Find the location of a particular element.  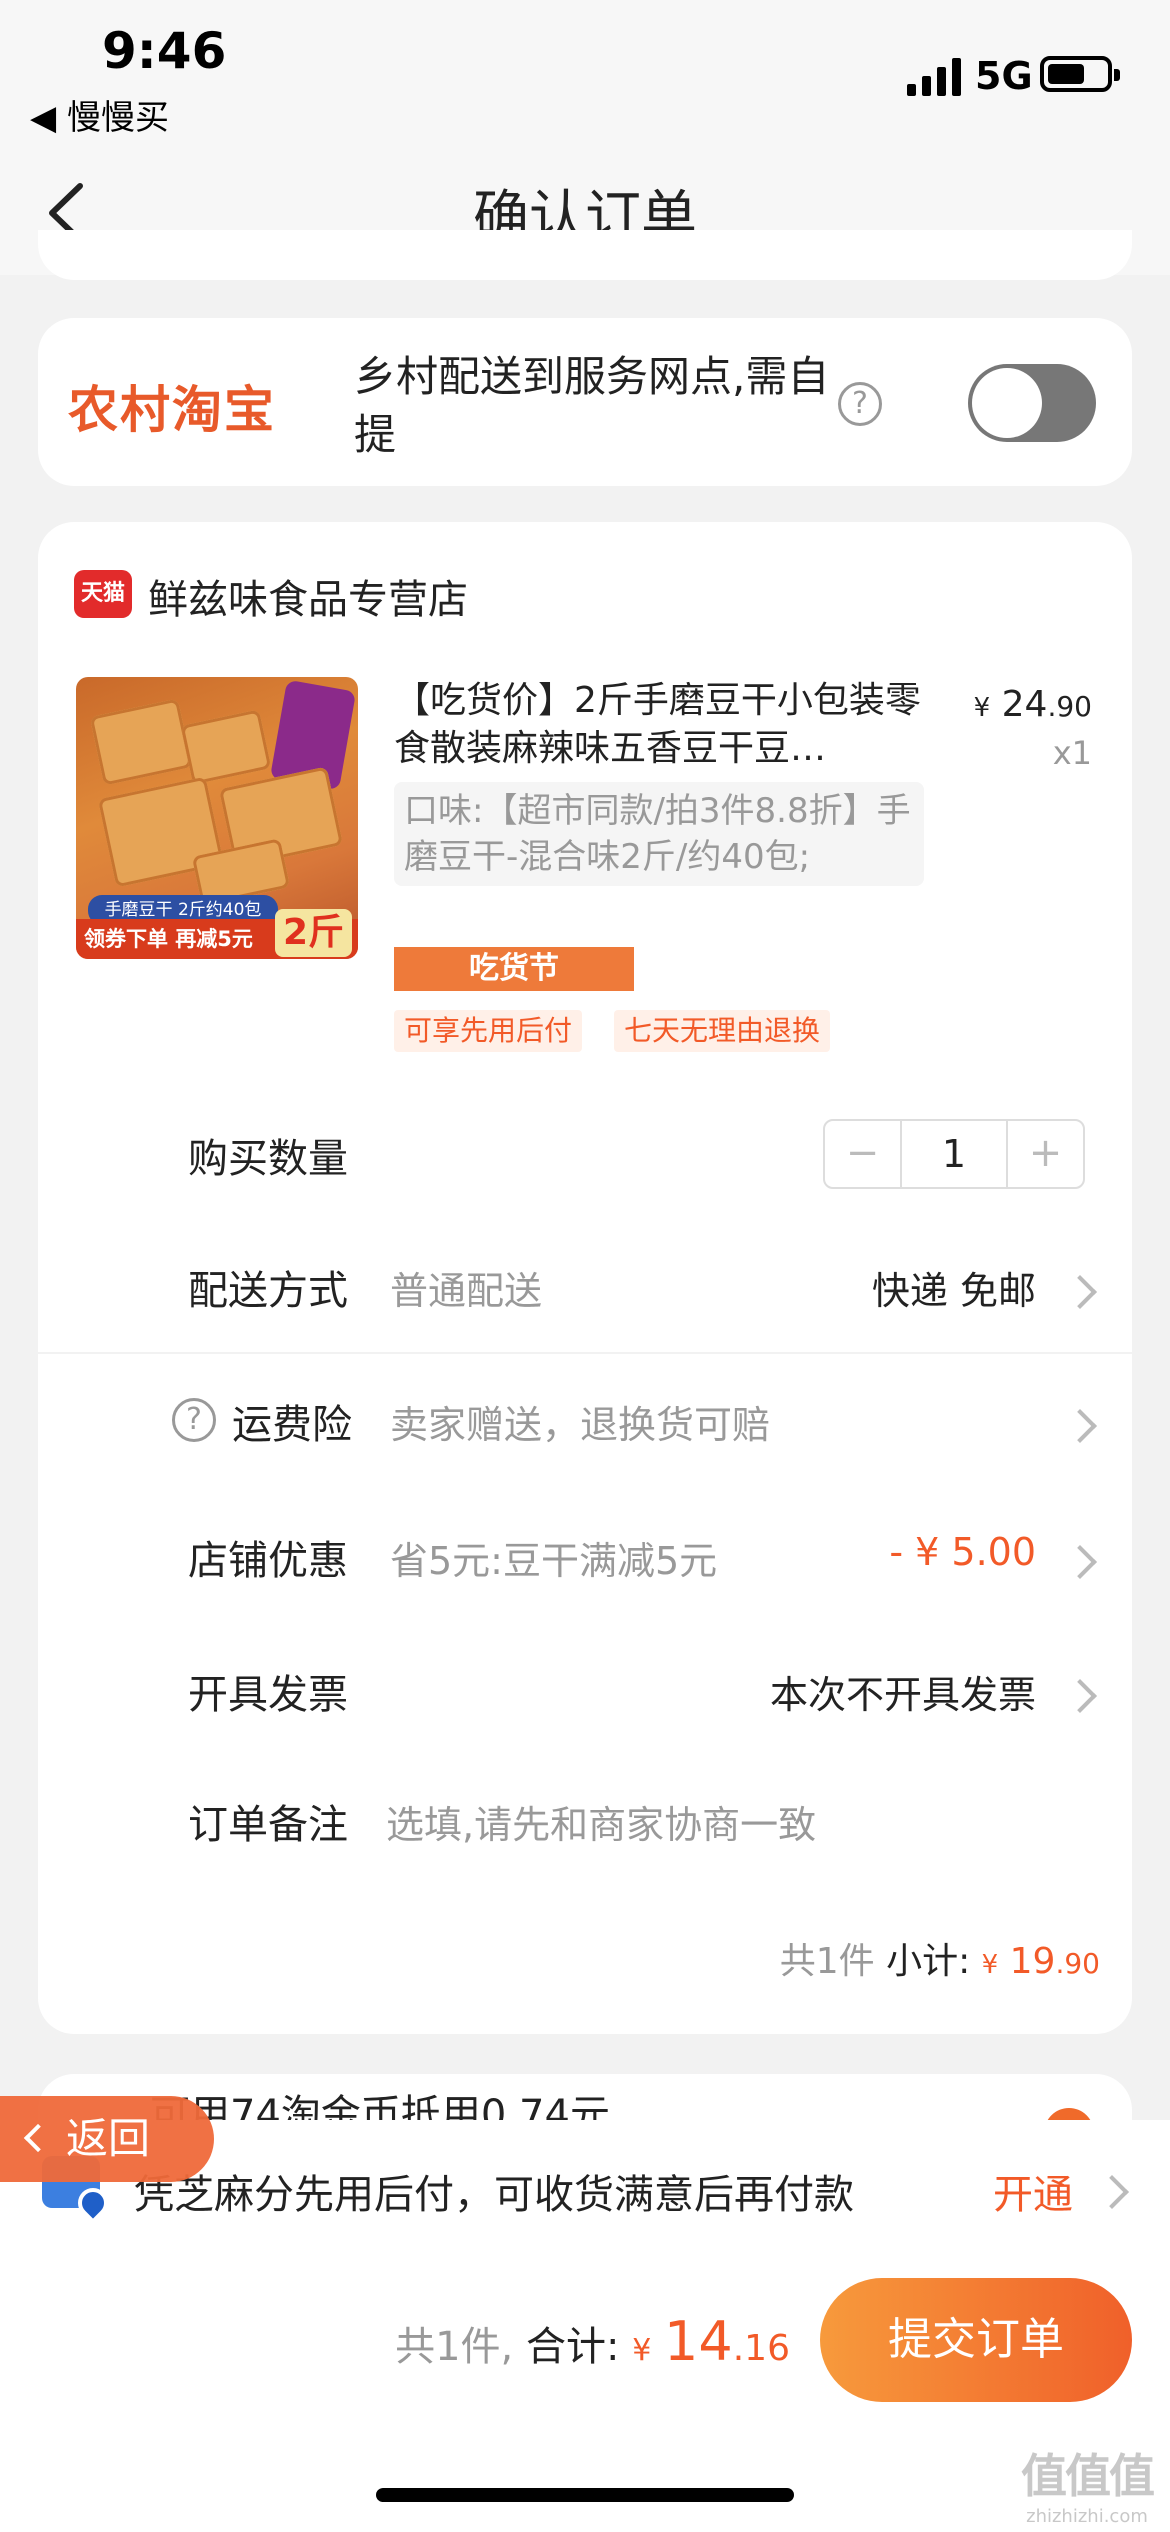

rural-taobao-logo: 农村淘宝 is located at coordinates (172, 409).